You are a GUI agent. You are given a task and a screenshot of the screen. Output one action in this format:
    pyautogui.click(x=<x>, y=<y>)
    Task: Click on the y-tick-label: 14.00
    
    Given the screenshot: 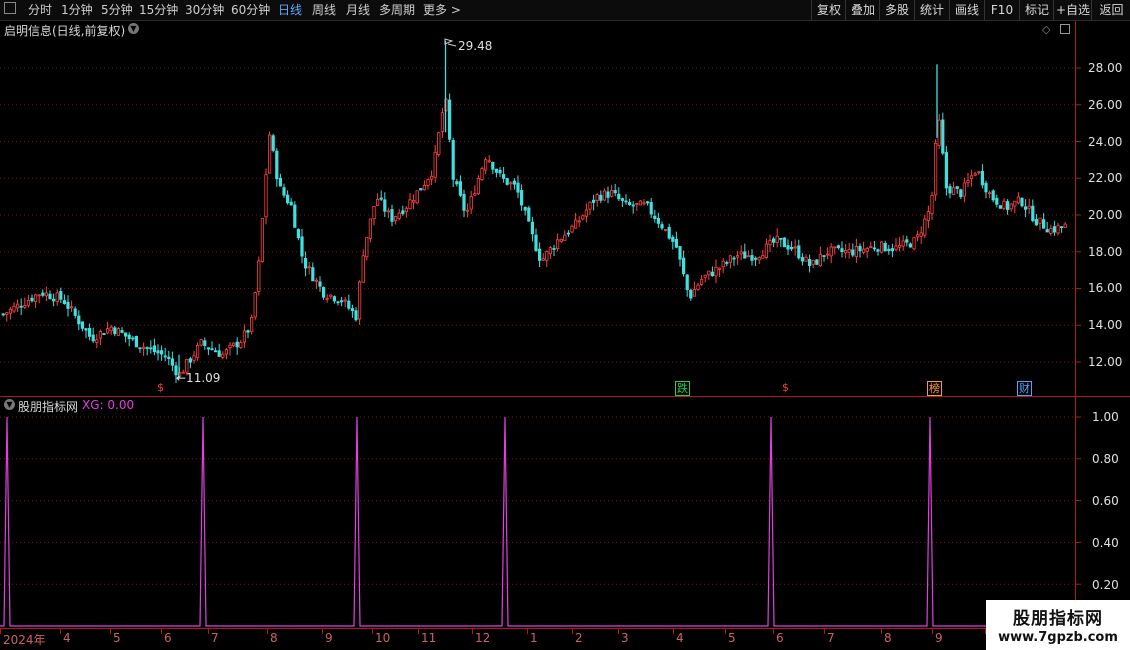 What is the action you would take?
    pyautogui.click(x=1105, y=325)
    